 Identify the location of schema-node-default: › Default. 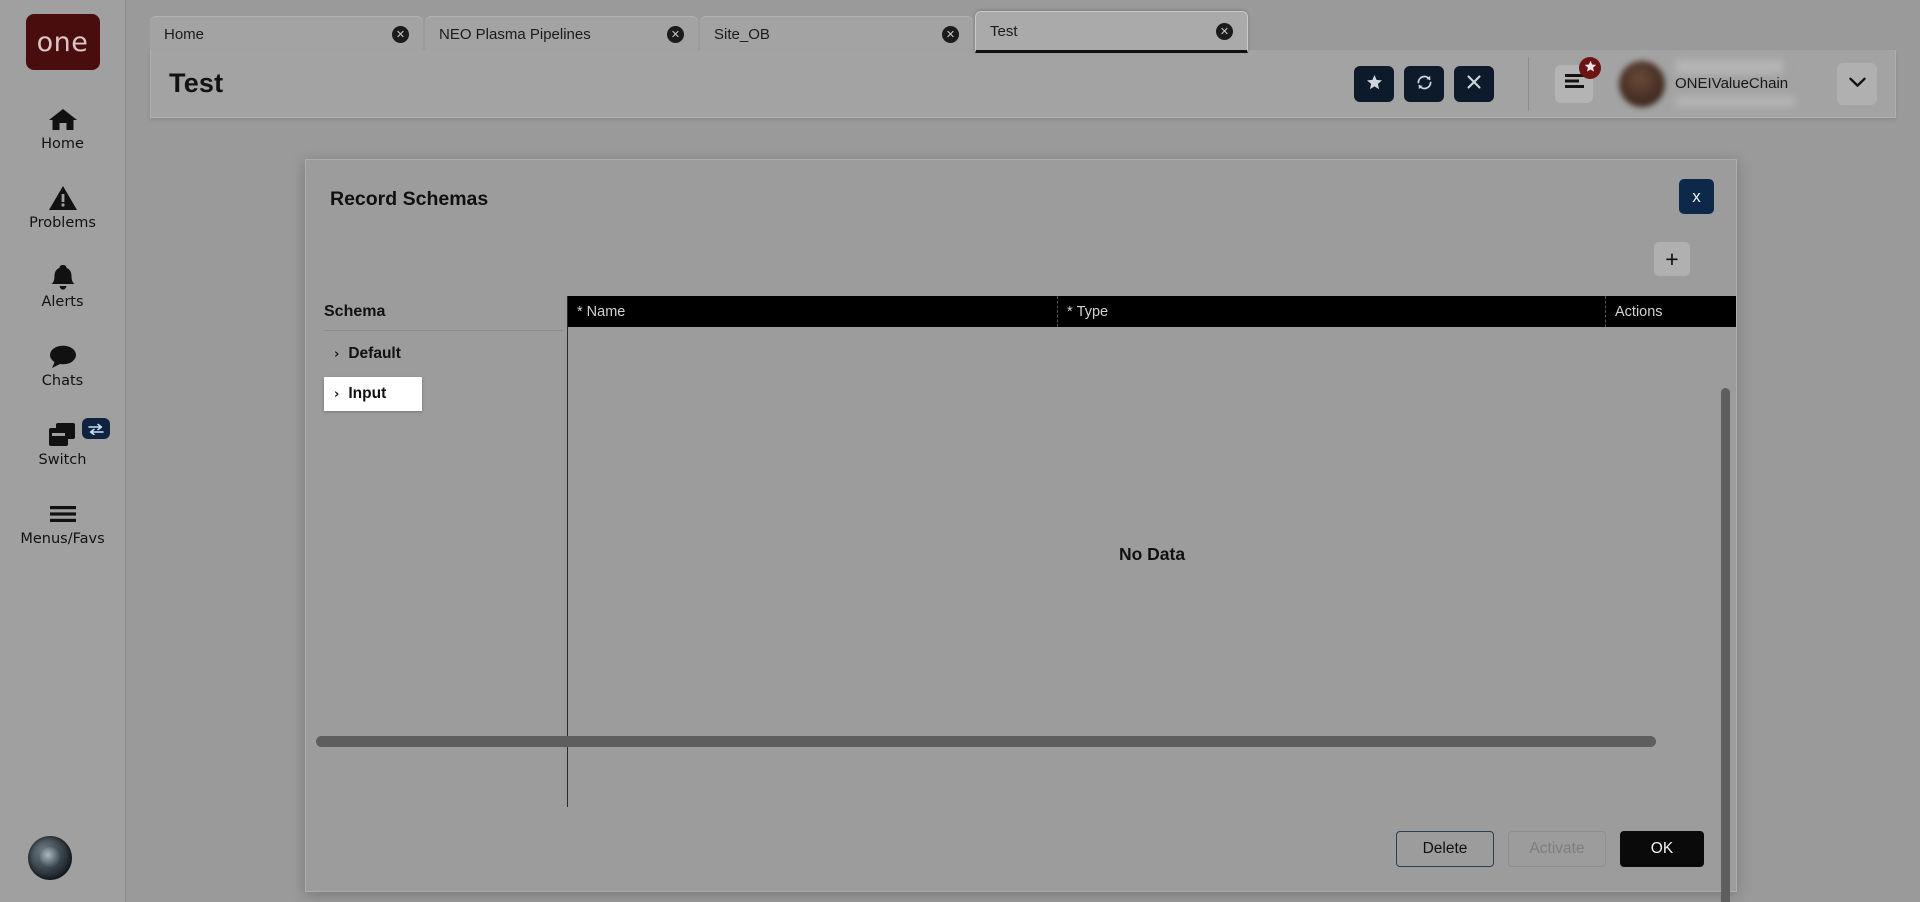
(372, 354).